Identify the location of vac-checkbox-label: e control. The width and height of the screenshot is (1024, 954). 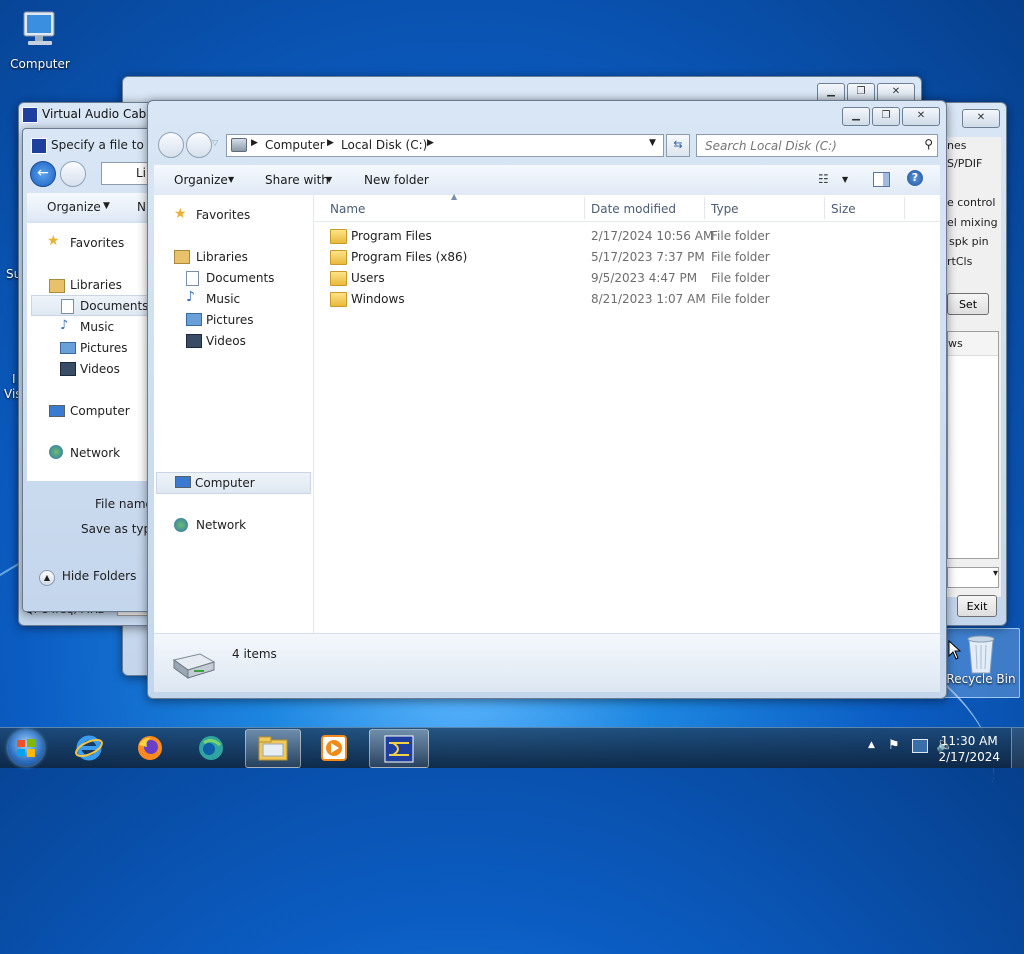
(971, 202).